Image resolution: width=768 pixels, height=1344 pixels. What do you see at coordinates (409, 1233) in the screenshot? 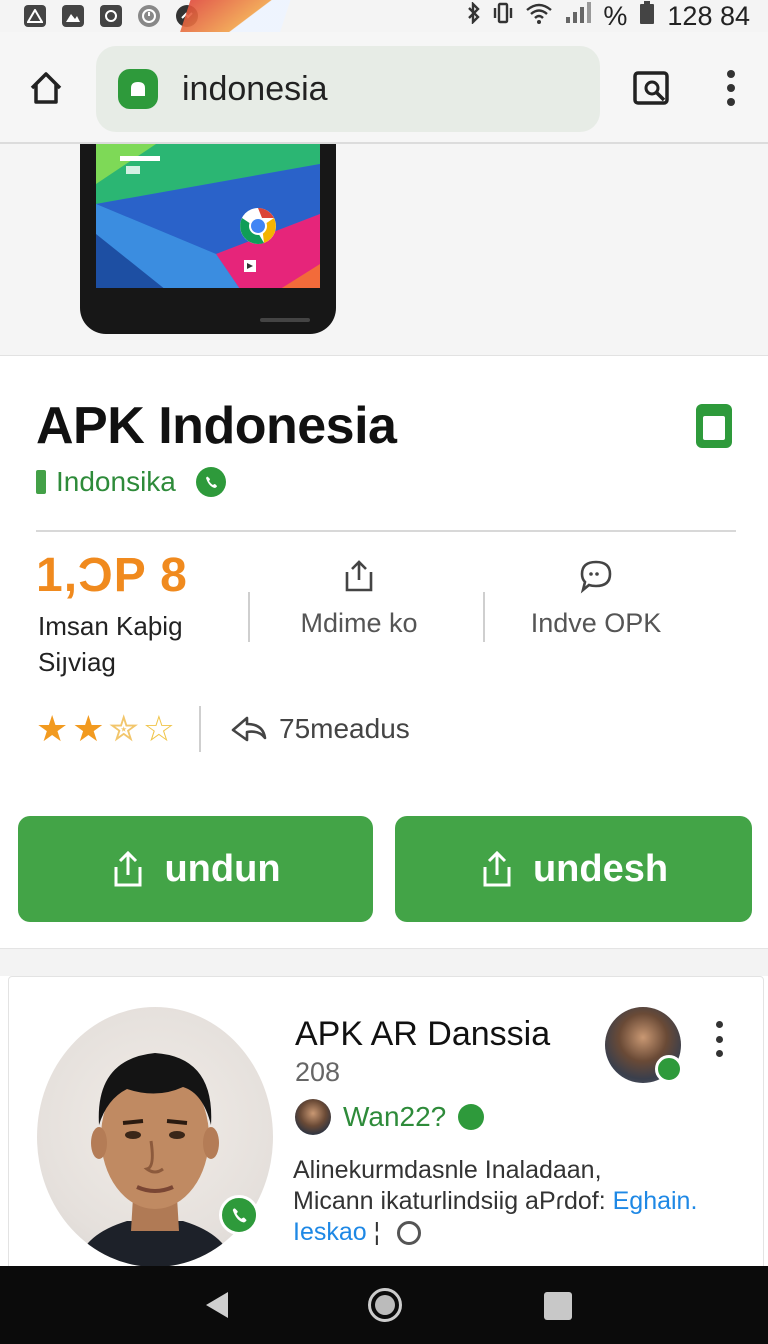
I see `loading-circle-icon` at bounding box center [409, 1233].